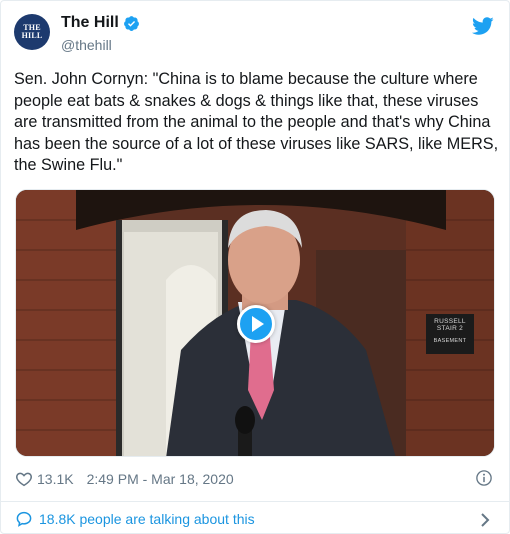 The height and width of the screenshot is (534, 510). I want to click on twitter-bird-icon, so click(483, 26).